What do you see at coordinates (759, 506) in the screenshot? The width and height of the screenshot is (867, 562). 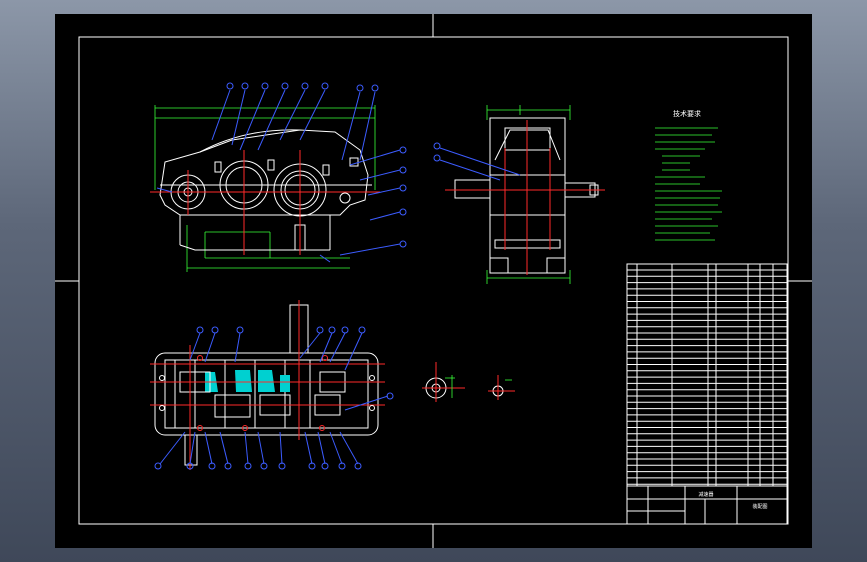 I see `title-block-drawing: 装配图` at bounding box center [759, 506].